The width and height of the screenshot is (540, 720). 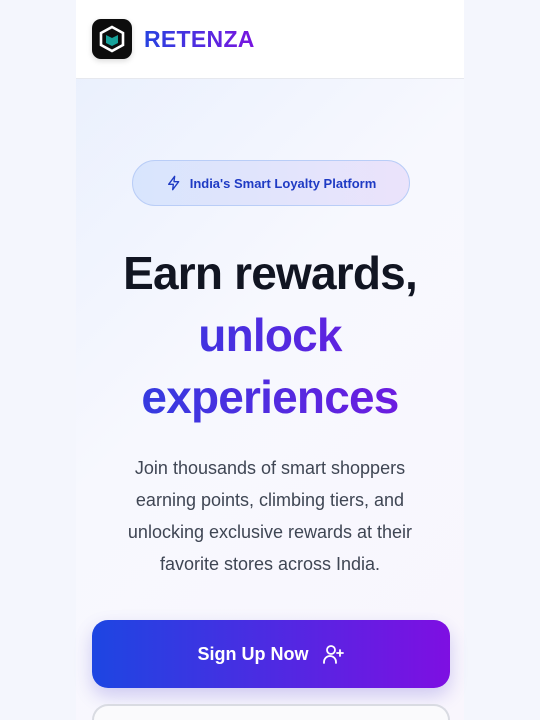 What do you see at coordinates (271, 712) in the screenshot?
I see `secondary-button` at bounding box center [271, 712].